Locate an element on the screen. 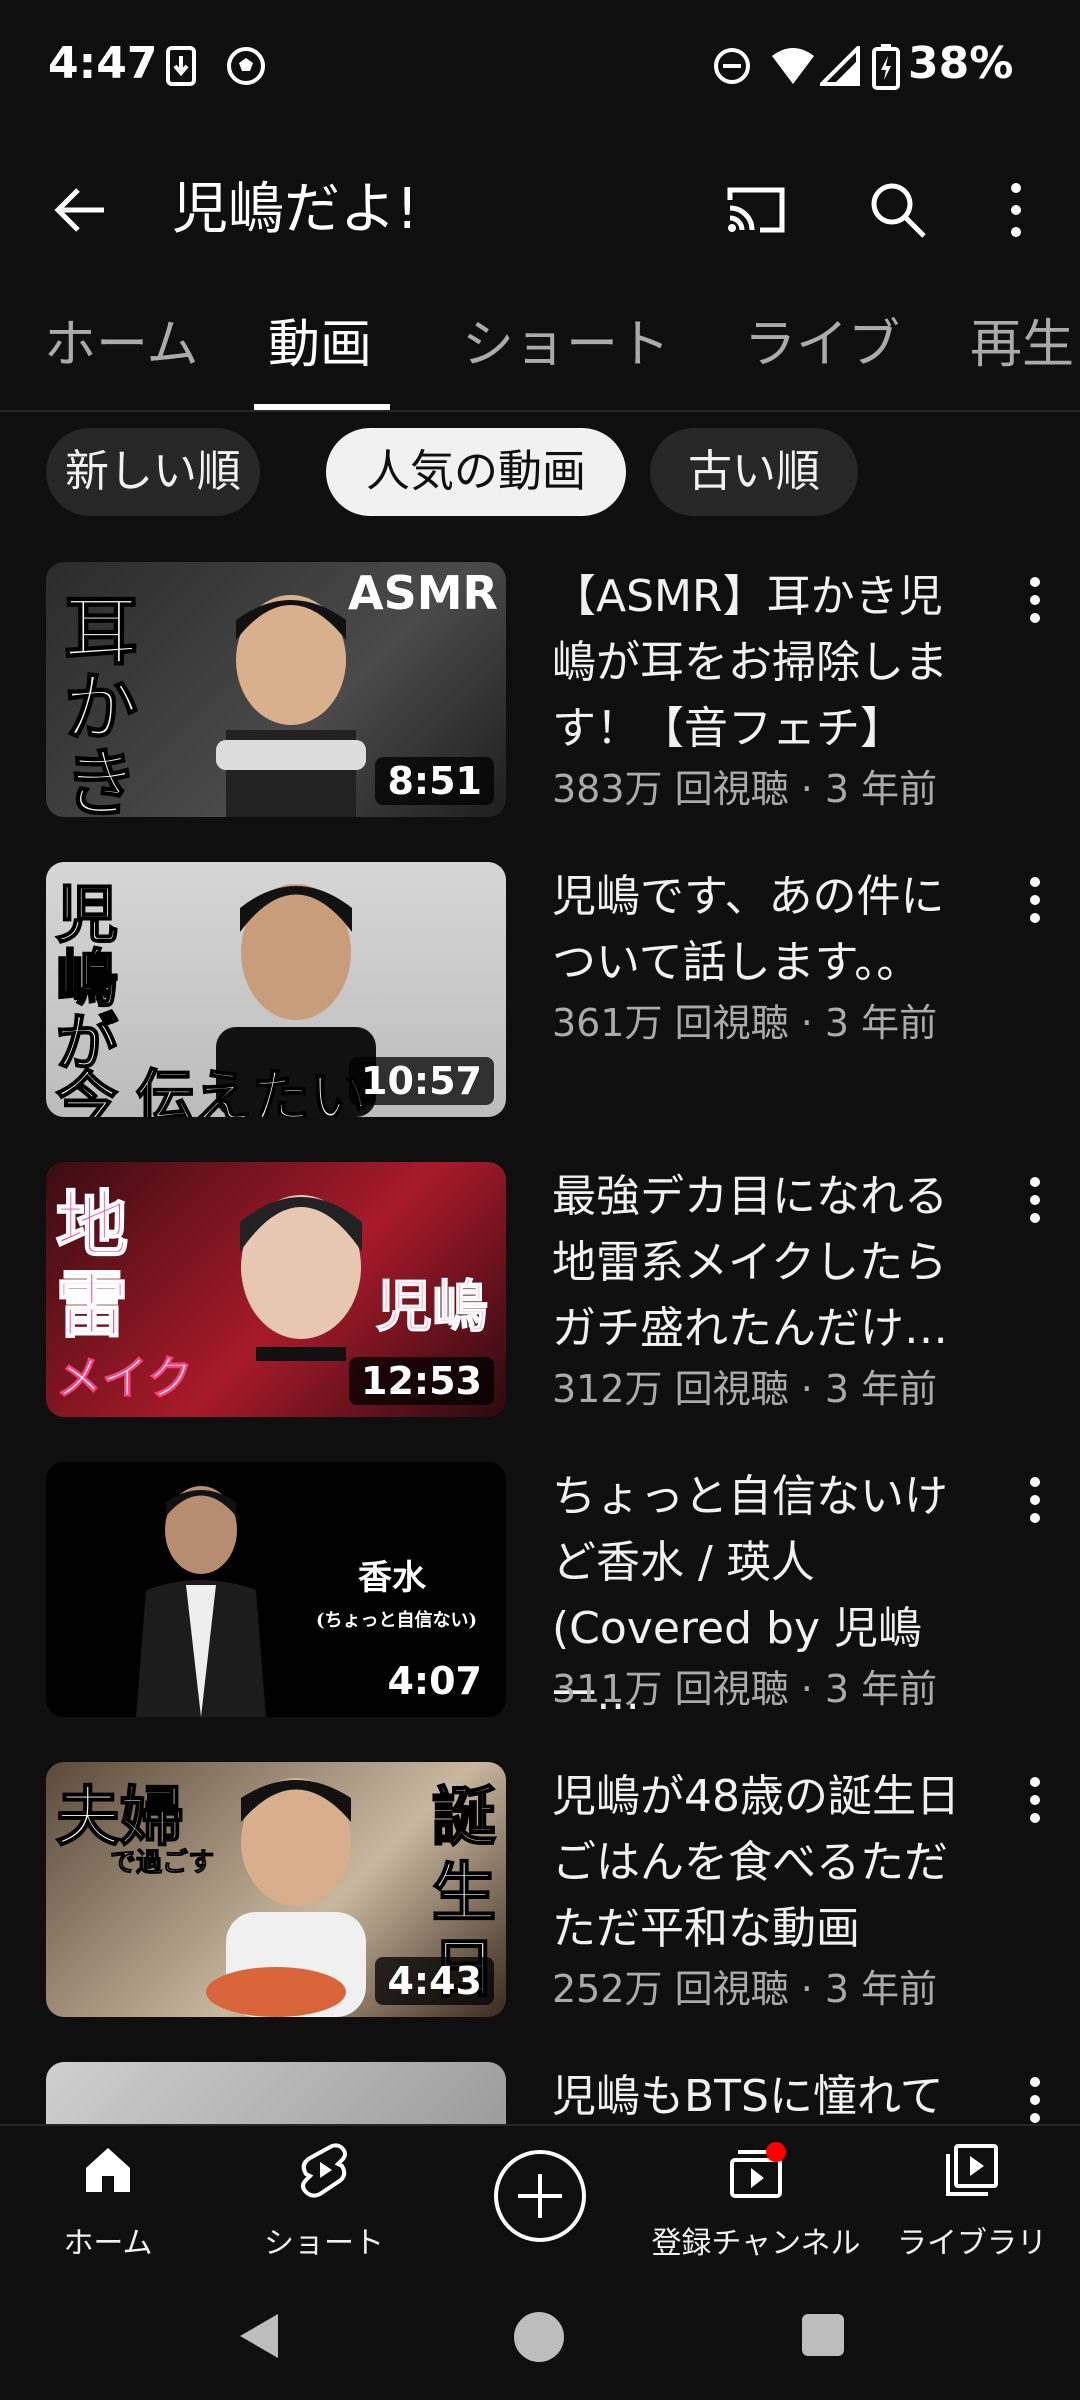 Image resolution: width=1080 pixels, height=2400 pixels. thumb-text: 香水 is located at coordinates (392, 1578).